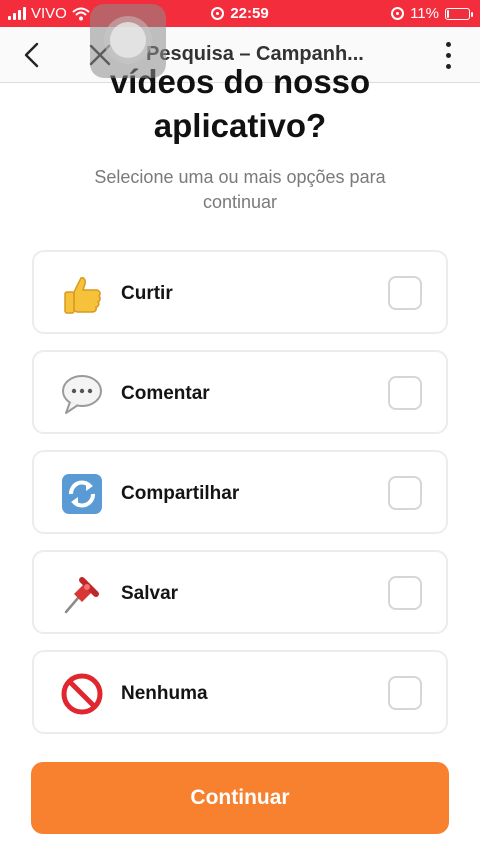 The image size is (480, 854). Describe the element at coordinates (240, 104) in the screenshot. I see `question-title: vídeos do nosso aplicativo?` at that location.